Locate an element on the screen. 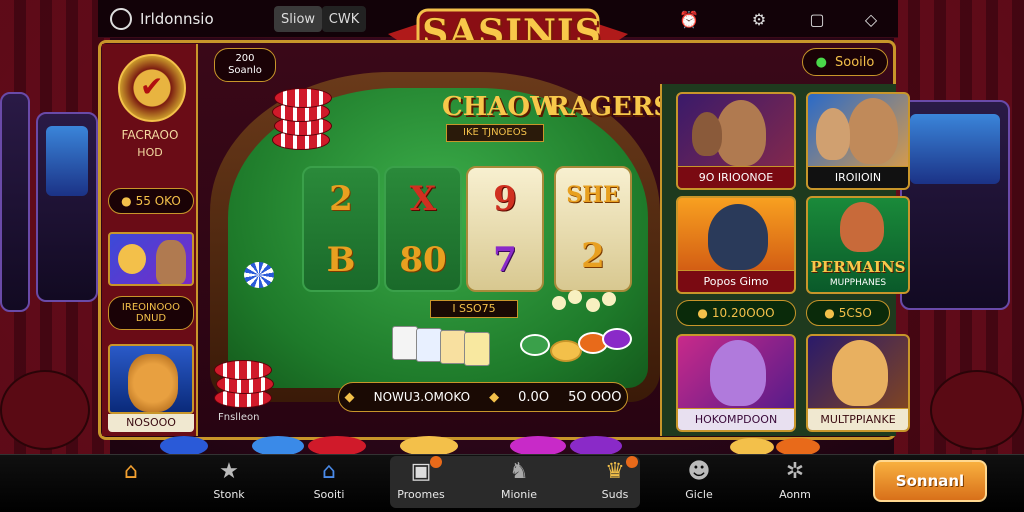  tab-show: Sliow is located at coordinates (298, 19).